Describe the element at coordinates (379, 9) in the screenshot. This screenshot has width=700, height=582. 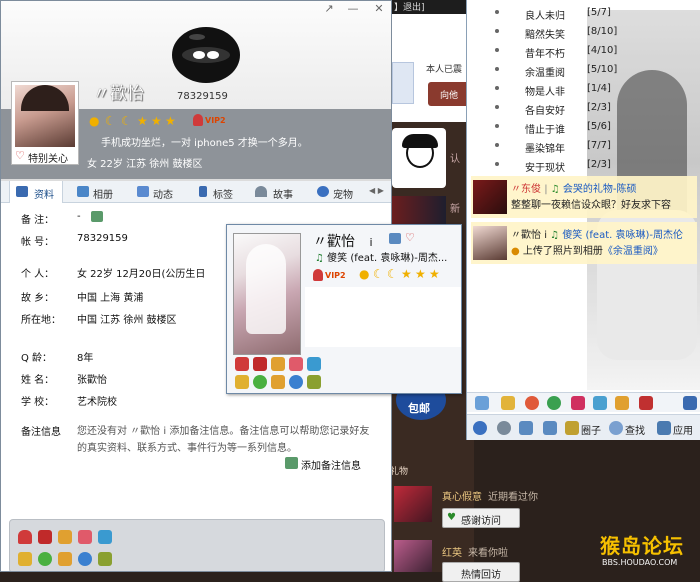
I see `close-icon: ✕` at that location.